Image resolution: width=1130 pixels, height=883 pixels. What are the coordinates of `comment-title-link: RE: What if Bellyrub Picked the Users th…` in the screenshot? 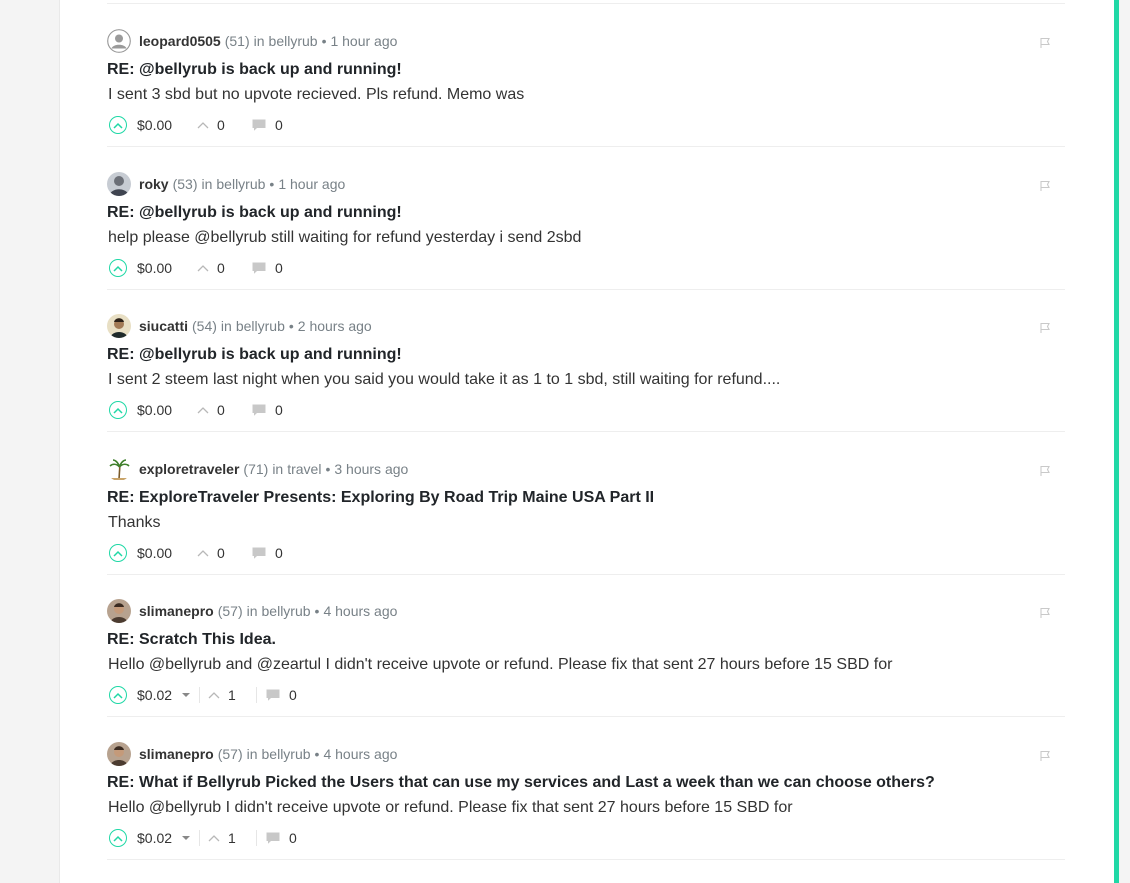 It's located at (521, 783).